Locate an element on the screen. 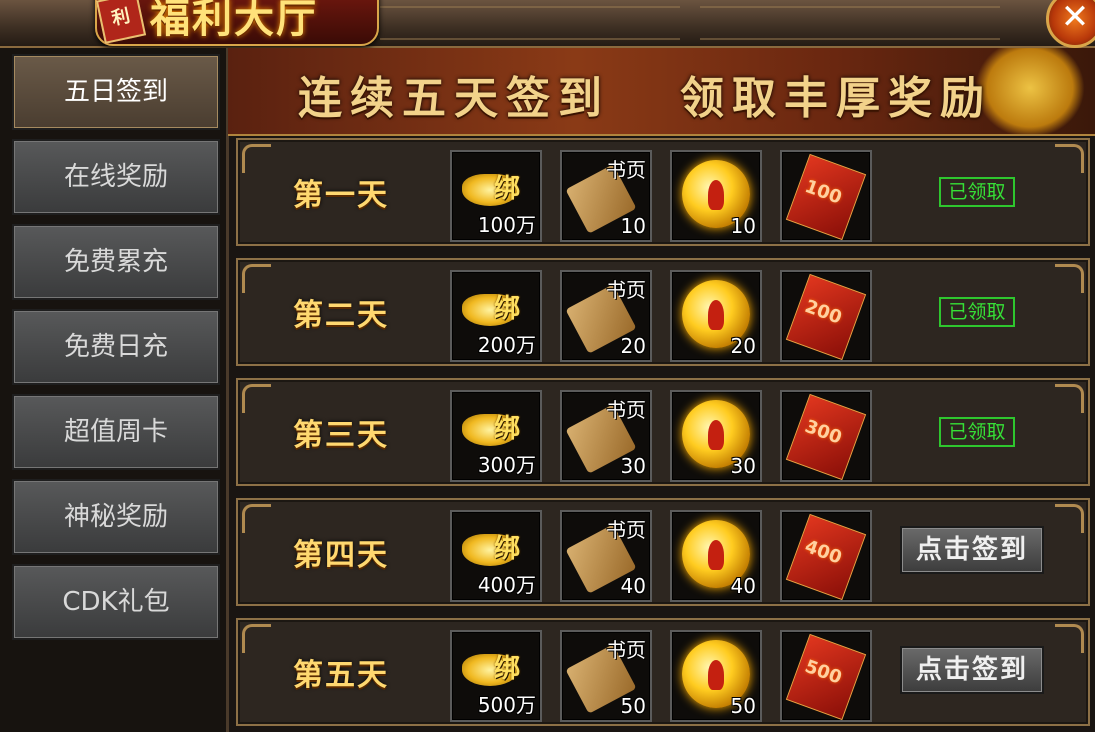  red-envelope-icon: 300 is located at coordinates (826, 436).